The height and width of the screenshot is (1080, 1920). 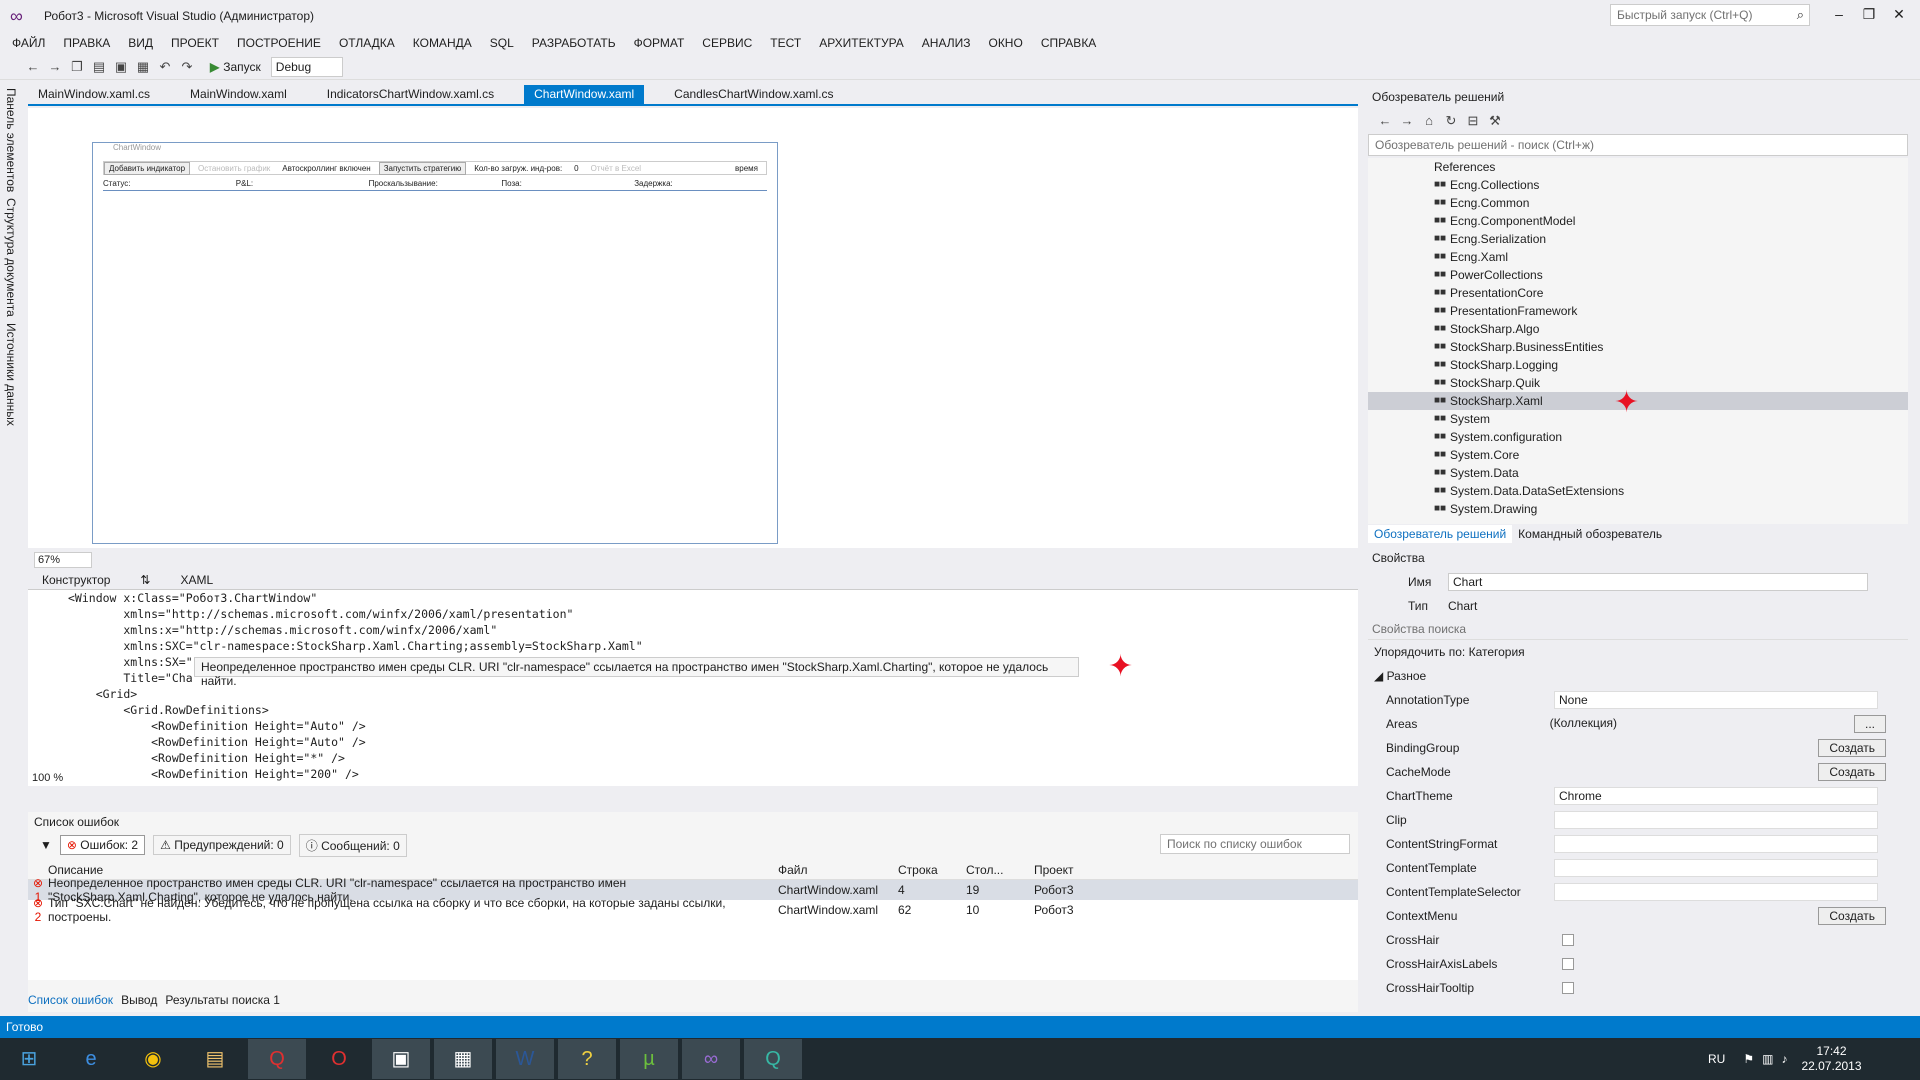 I want to click on document-outline-tab: Структура документа, so click(x=11, y=257).